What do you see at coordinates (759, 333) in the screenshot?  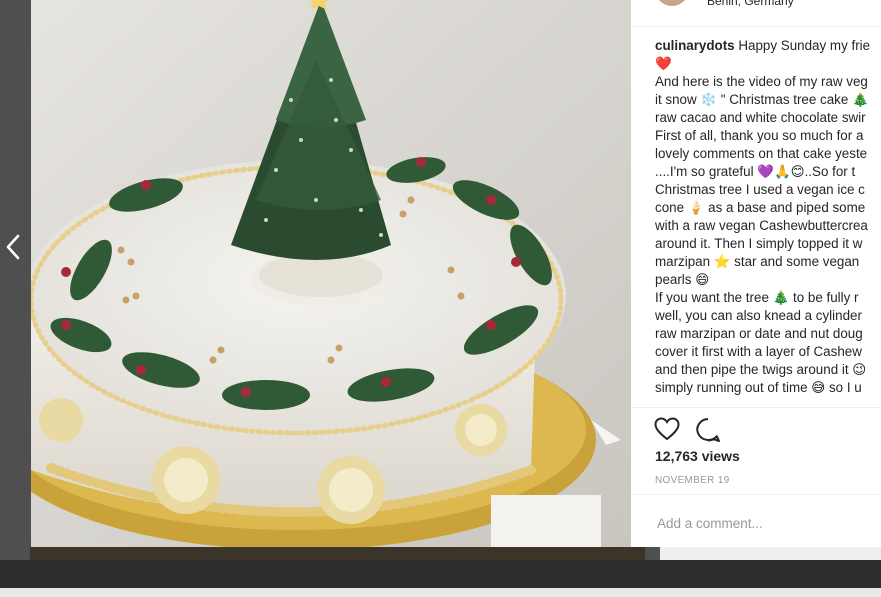 I see `caption-line: raw marzipan or date and nut doug` at bounding box center [759, 333].